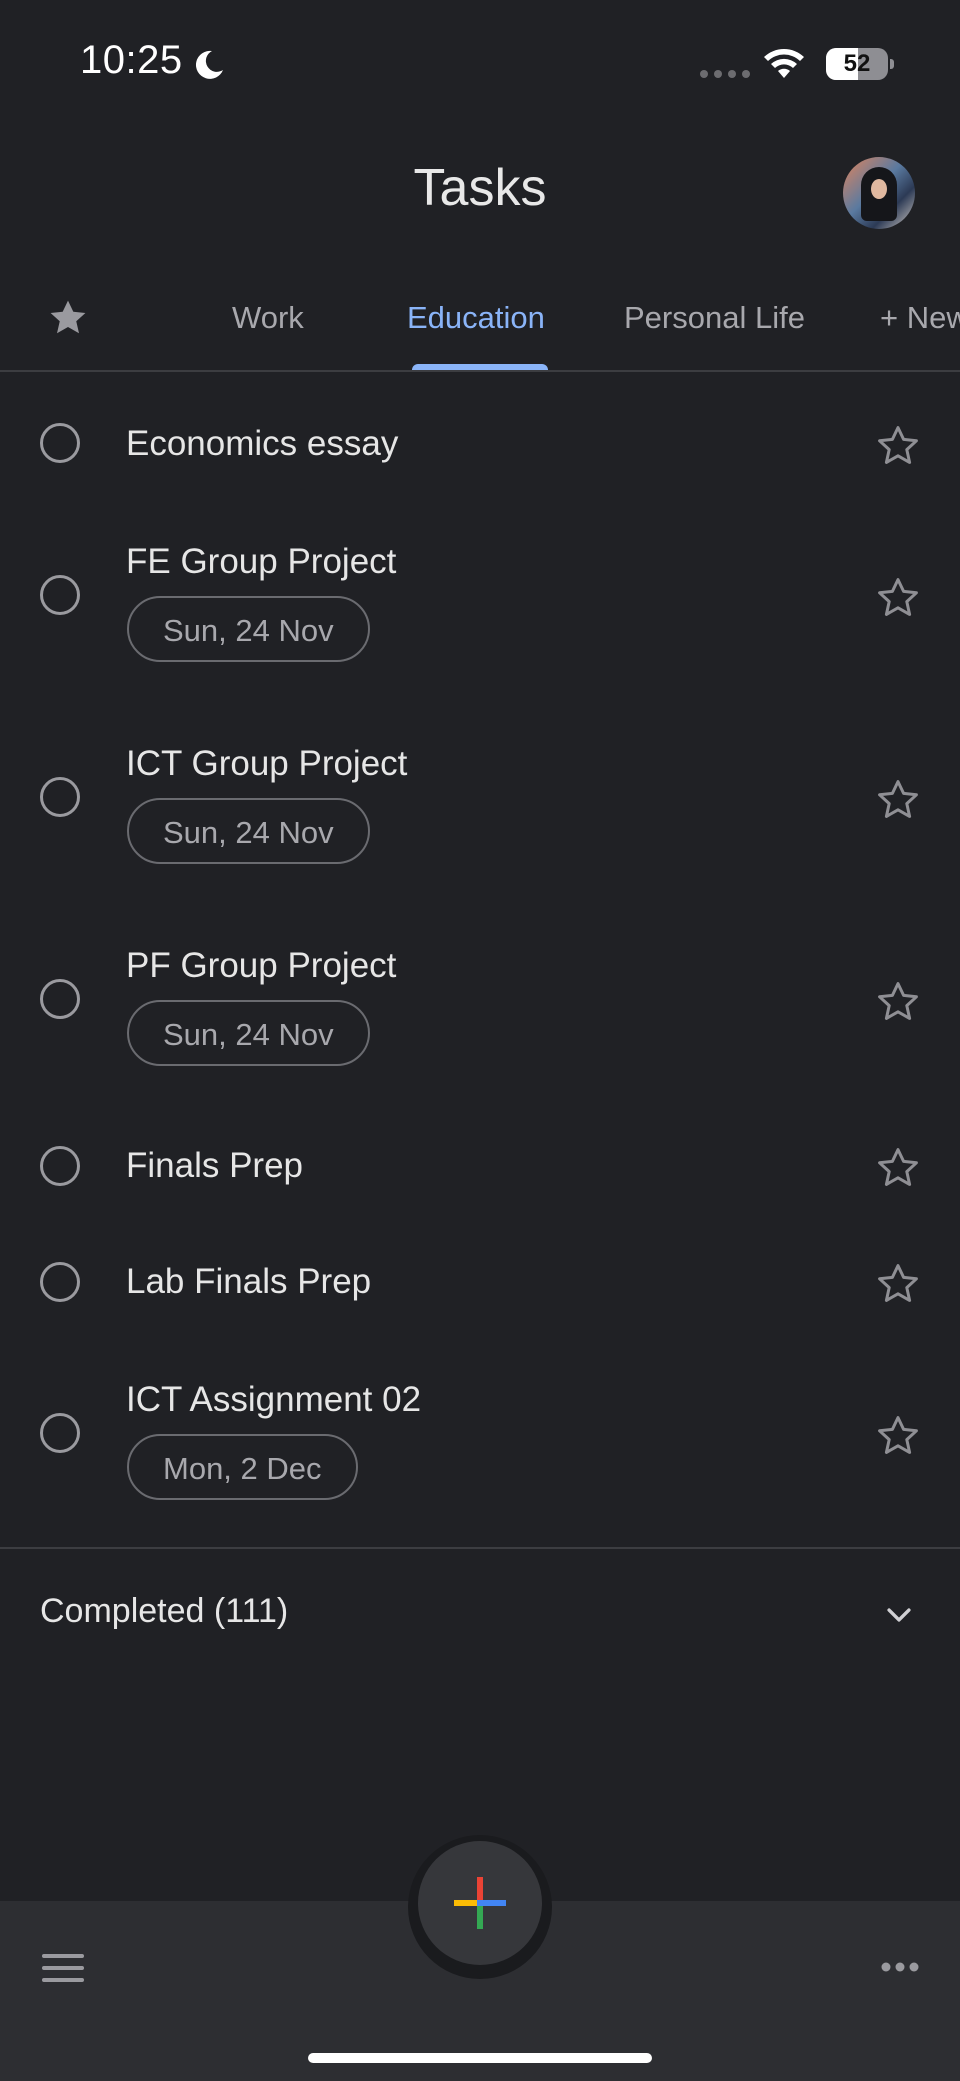 The image size is (960, 2081). Describe the element at coordinates (164, 1611) in the screenshot. I see `completed-section-toggle: Completed (111)` at that location.